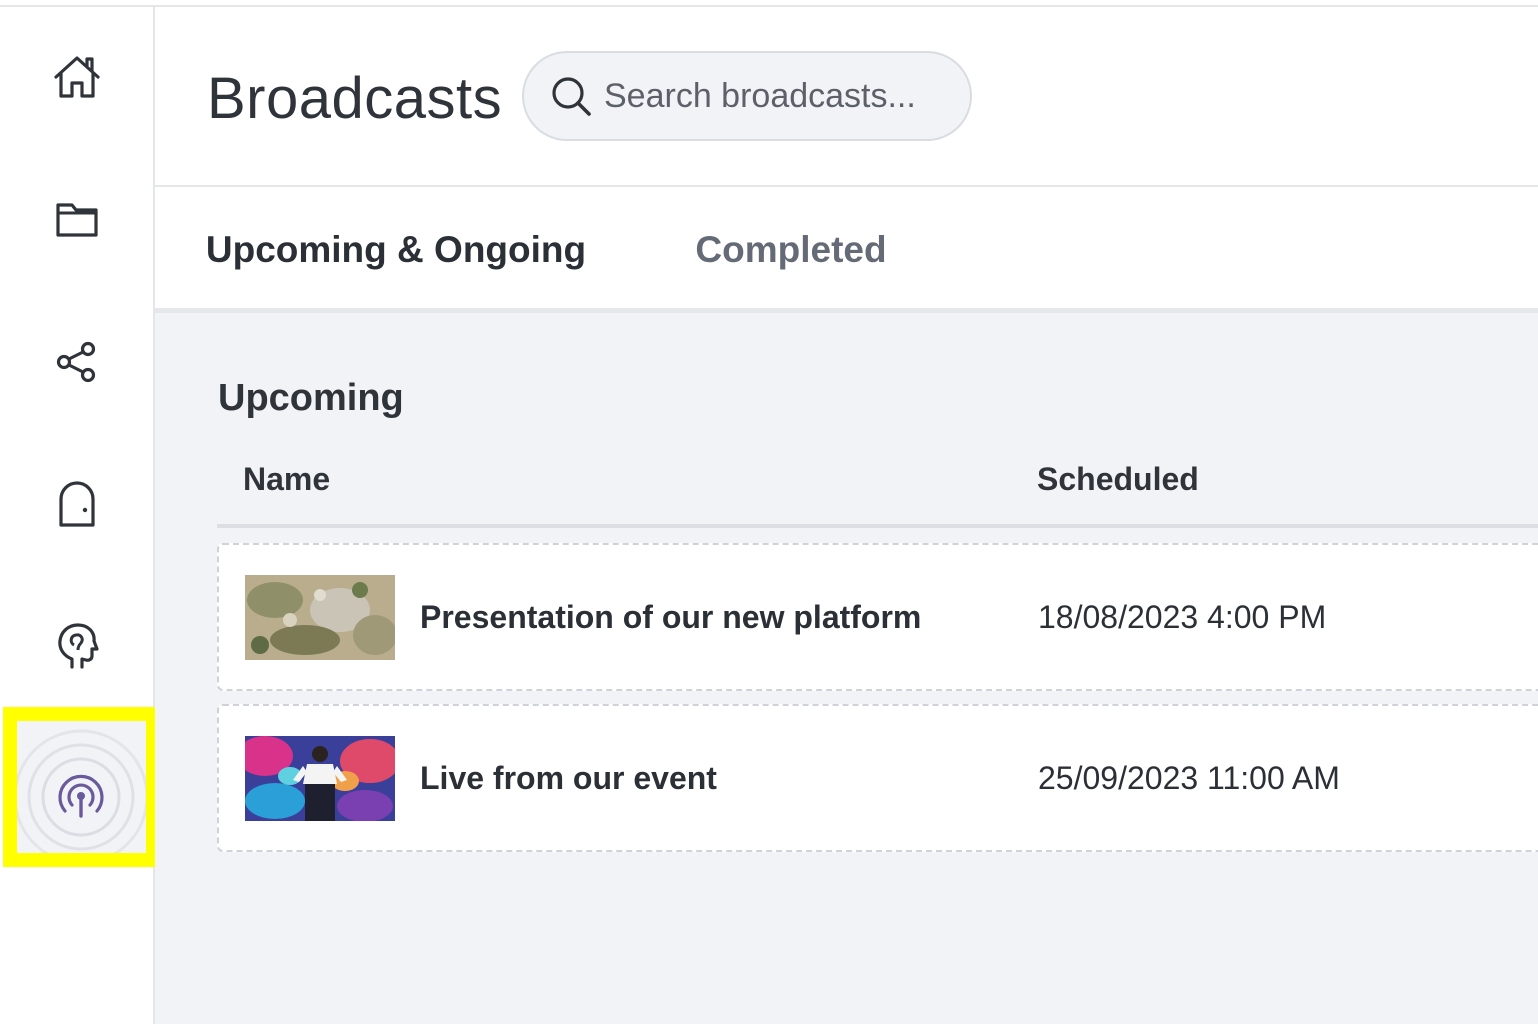 The image size is (1538, 1024). I want to click on share-icon, so click(75, 362).